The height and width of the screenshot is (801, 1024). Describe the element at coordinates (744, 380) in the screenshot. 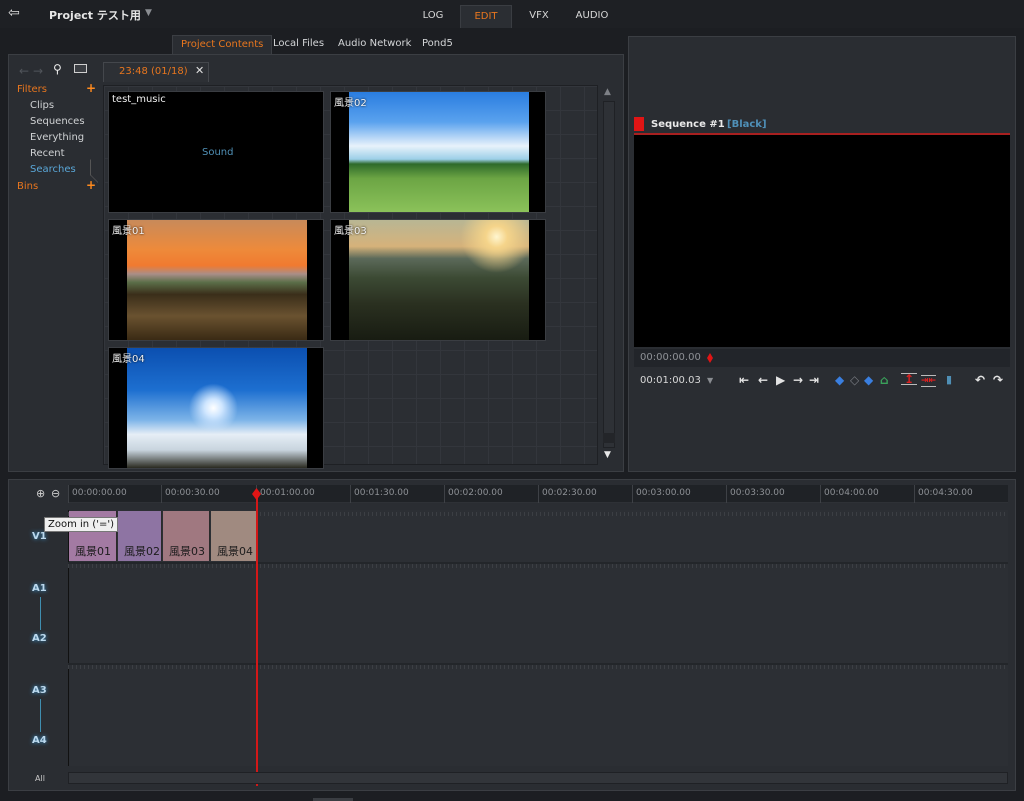

I see `go-to-start-icon: ⇤` at that location.